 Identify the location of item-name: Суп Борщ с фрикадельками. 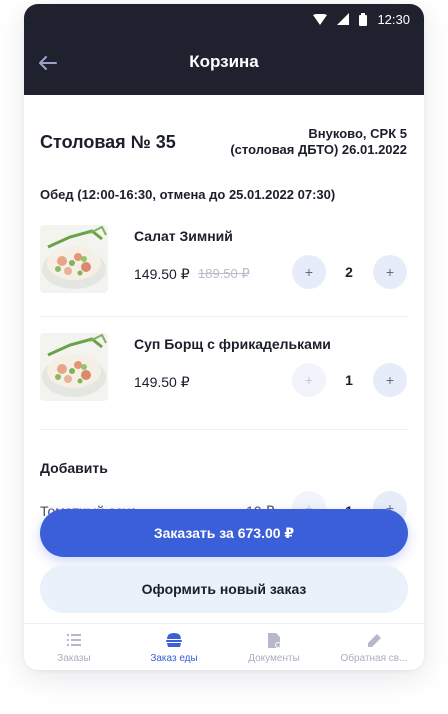
(232, 344).